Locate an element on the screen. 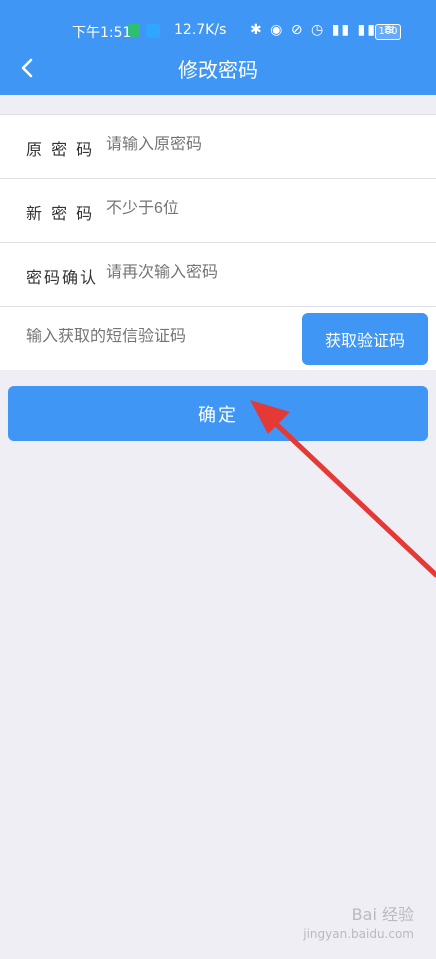 Image resolution: width=436 pixels, height=959 pixels. watermark-text: Bai 经验 is located at coordinates (382, 914).